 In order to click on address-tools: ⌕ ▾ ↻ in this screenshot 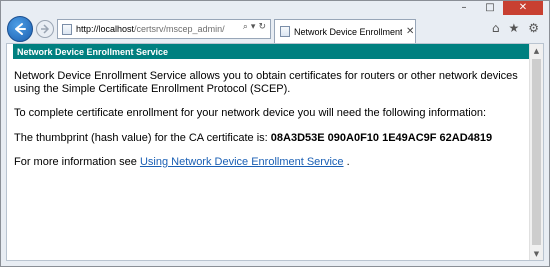, I will do `click(254, 27)`.